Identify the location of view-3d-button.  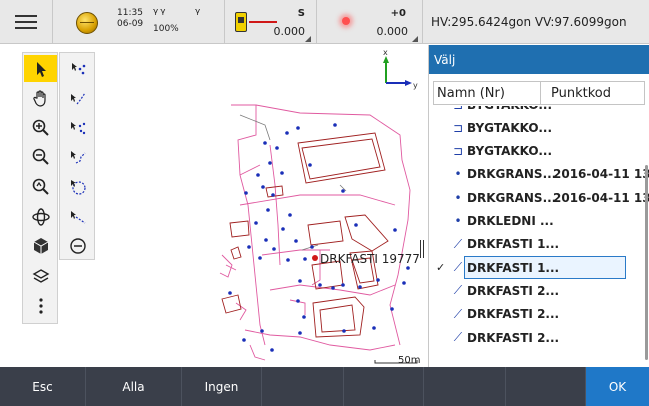
(40, 245).